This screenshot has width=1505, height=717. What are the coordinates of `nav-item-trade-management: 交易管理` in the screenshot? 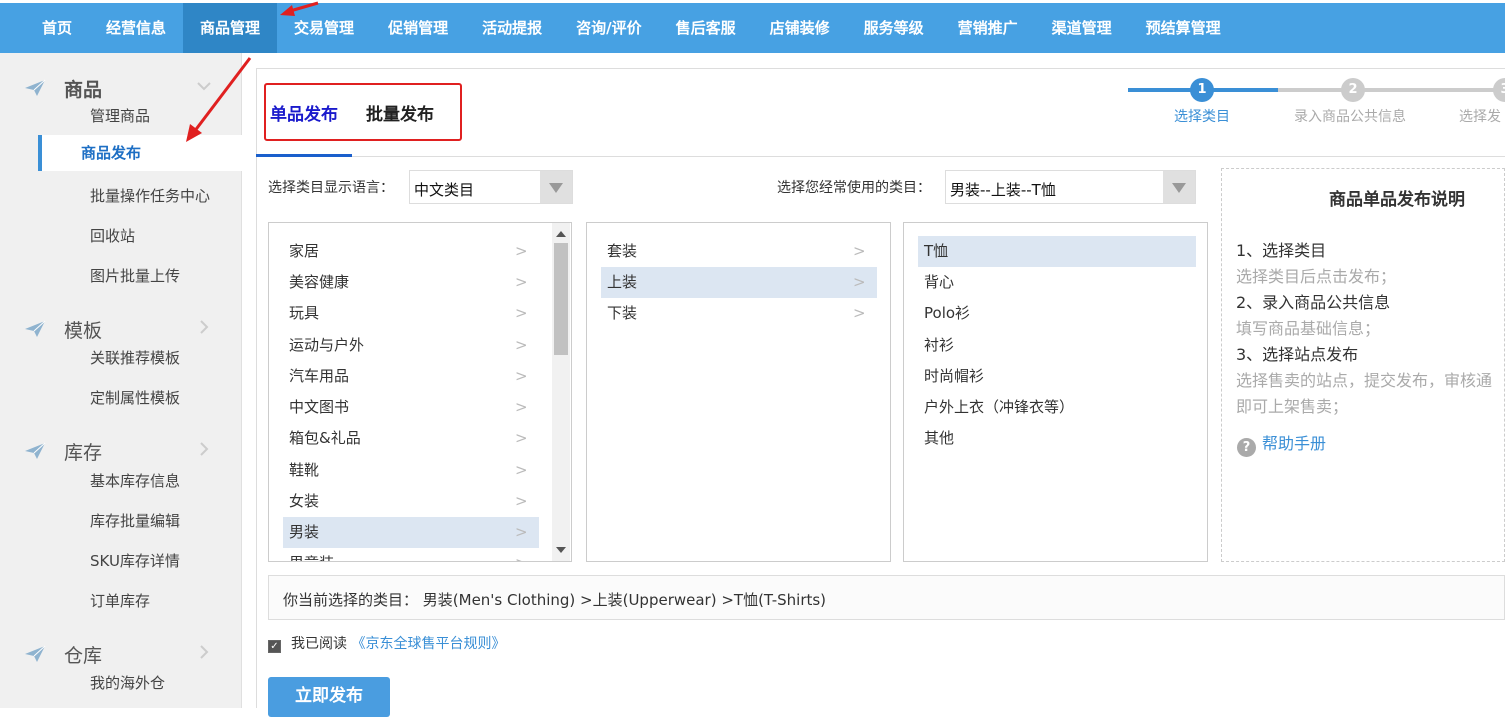 It's located at (324, 28).